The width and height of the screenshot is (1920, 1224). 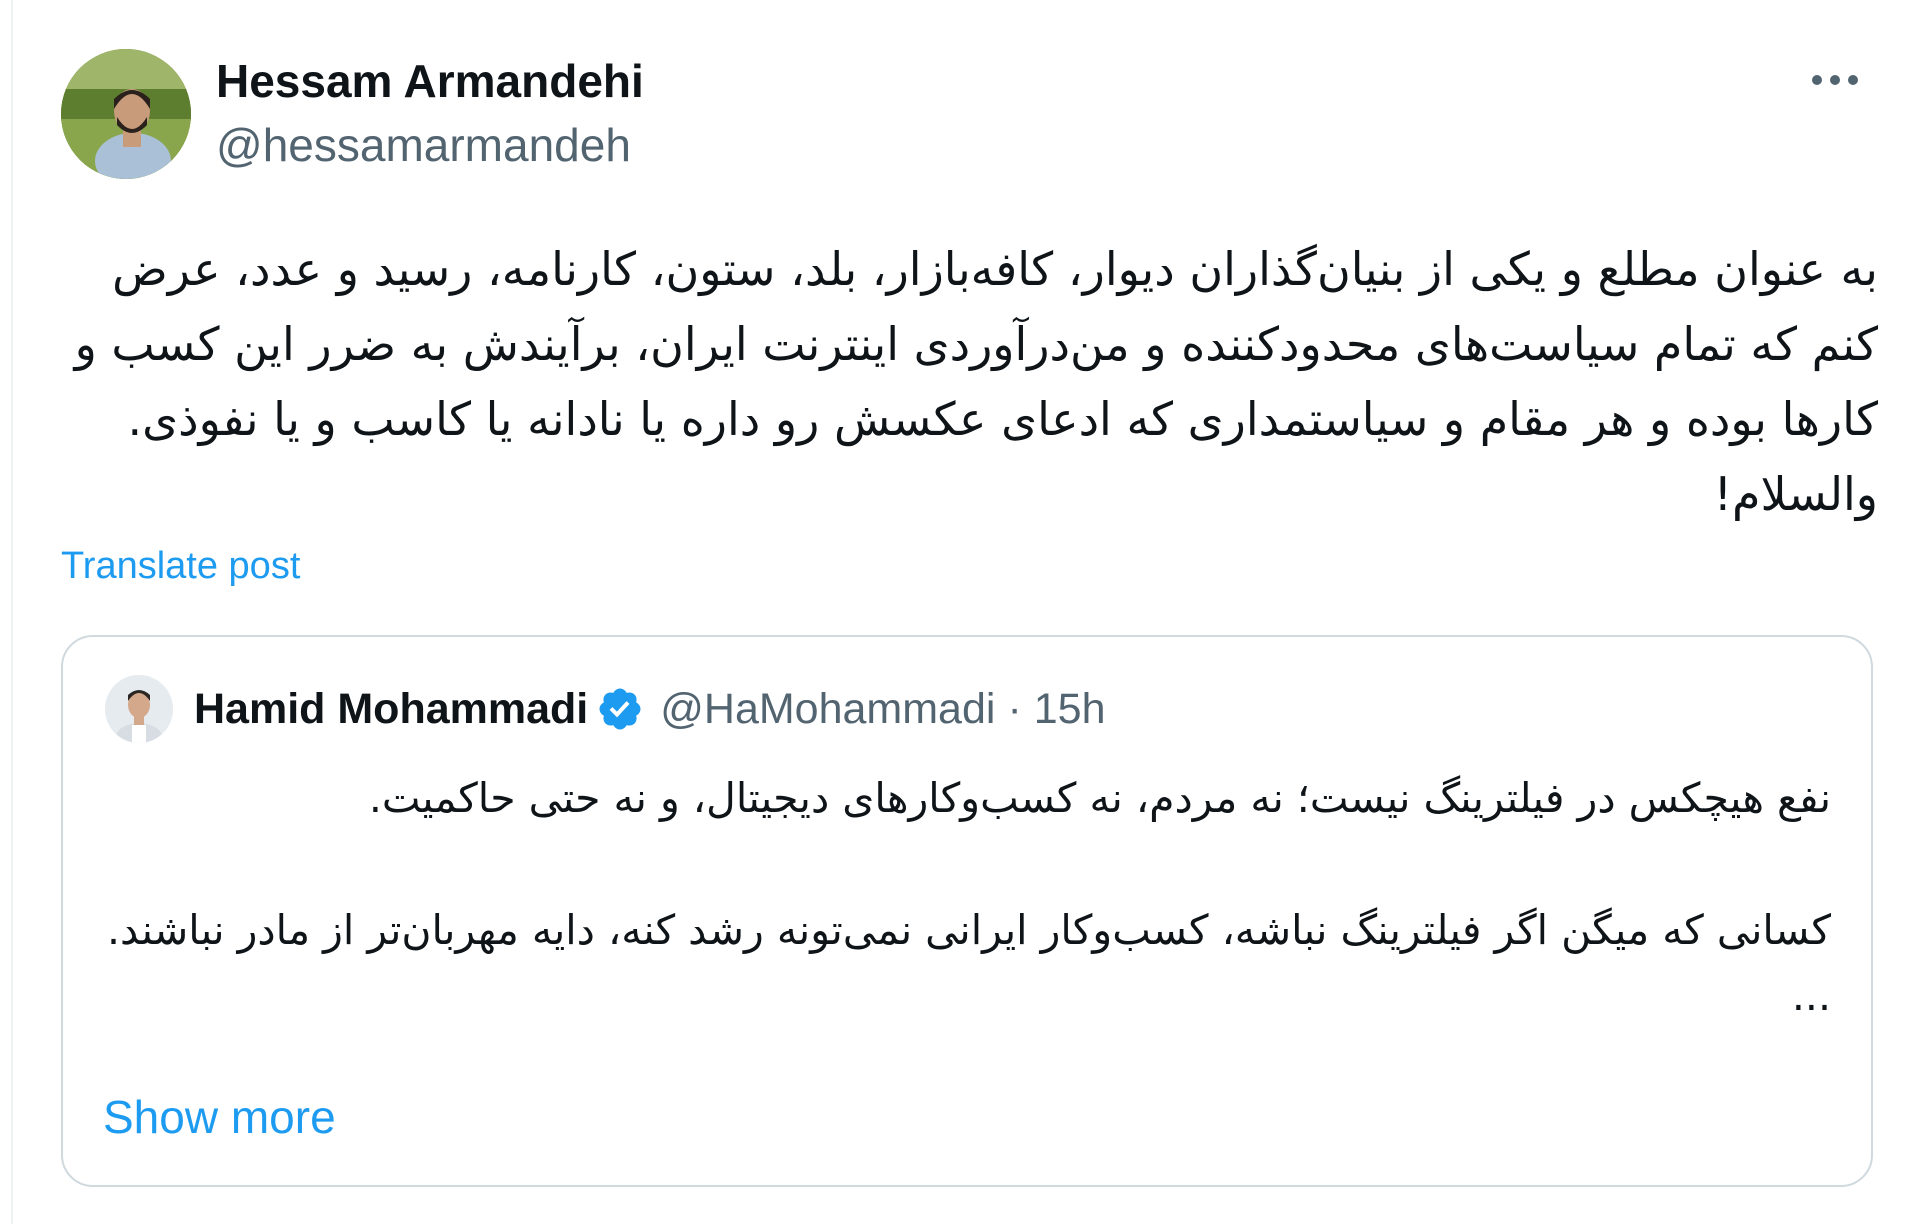 What do you see at coordinates (650, 709) in the screenshot?
I see `quoted-post-header: Hamid Mohammadi @HaMohammadi · 15h` at bounding box center [650, 709].